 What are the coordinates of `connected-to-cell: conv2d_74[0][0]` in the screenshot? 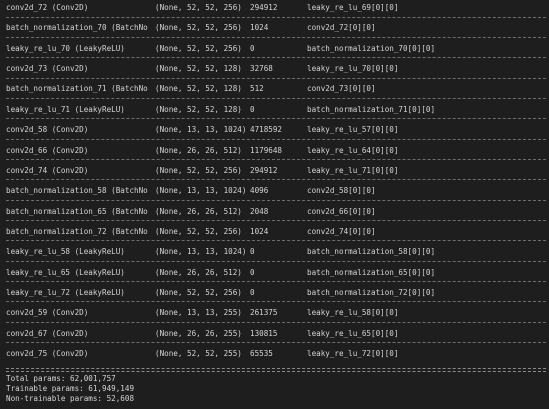 It's located at (341, 231).